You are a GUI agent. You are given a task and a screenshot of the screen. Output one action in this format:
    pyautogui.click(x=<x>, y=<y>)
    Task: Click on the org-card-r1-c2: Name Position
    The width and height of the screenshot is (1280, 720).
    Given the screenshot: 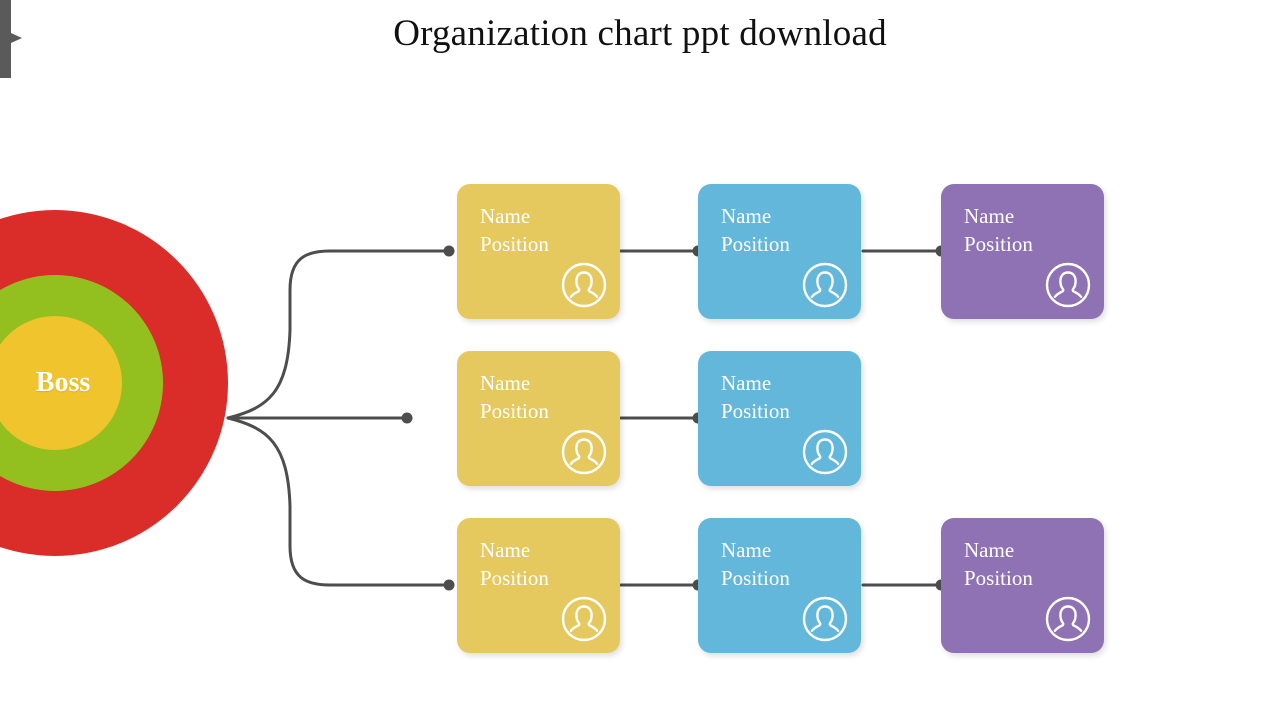 What is the action you would take?
    pyautogui.click(x=779, y=251)
    